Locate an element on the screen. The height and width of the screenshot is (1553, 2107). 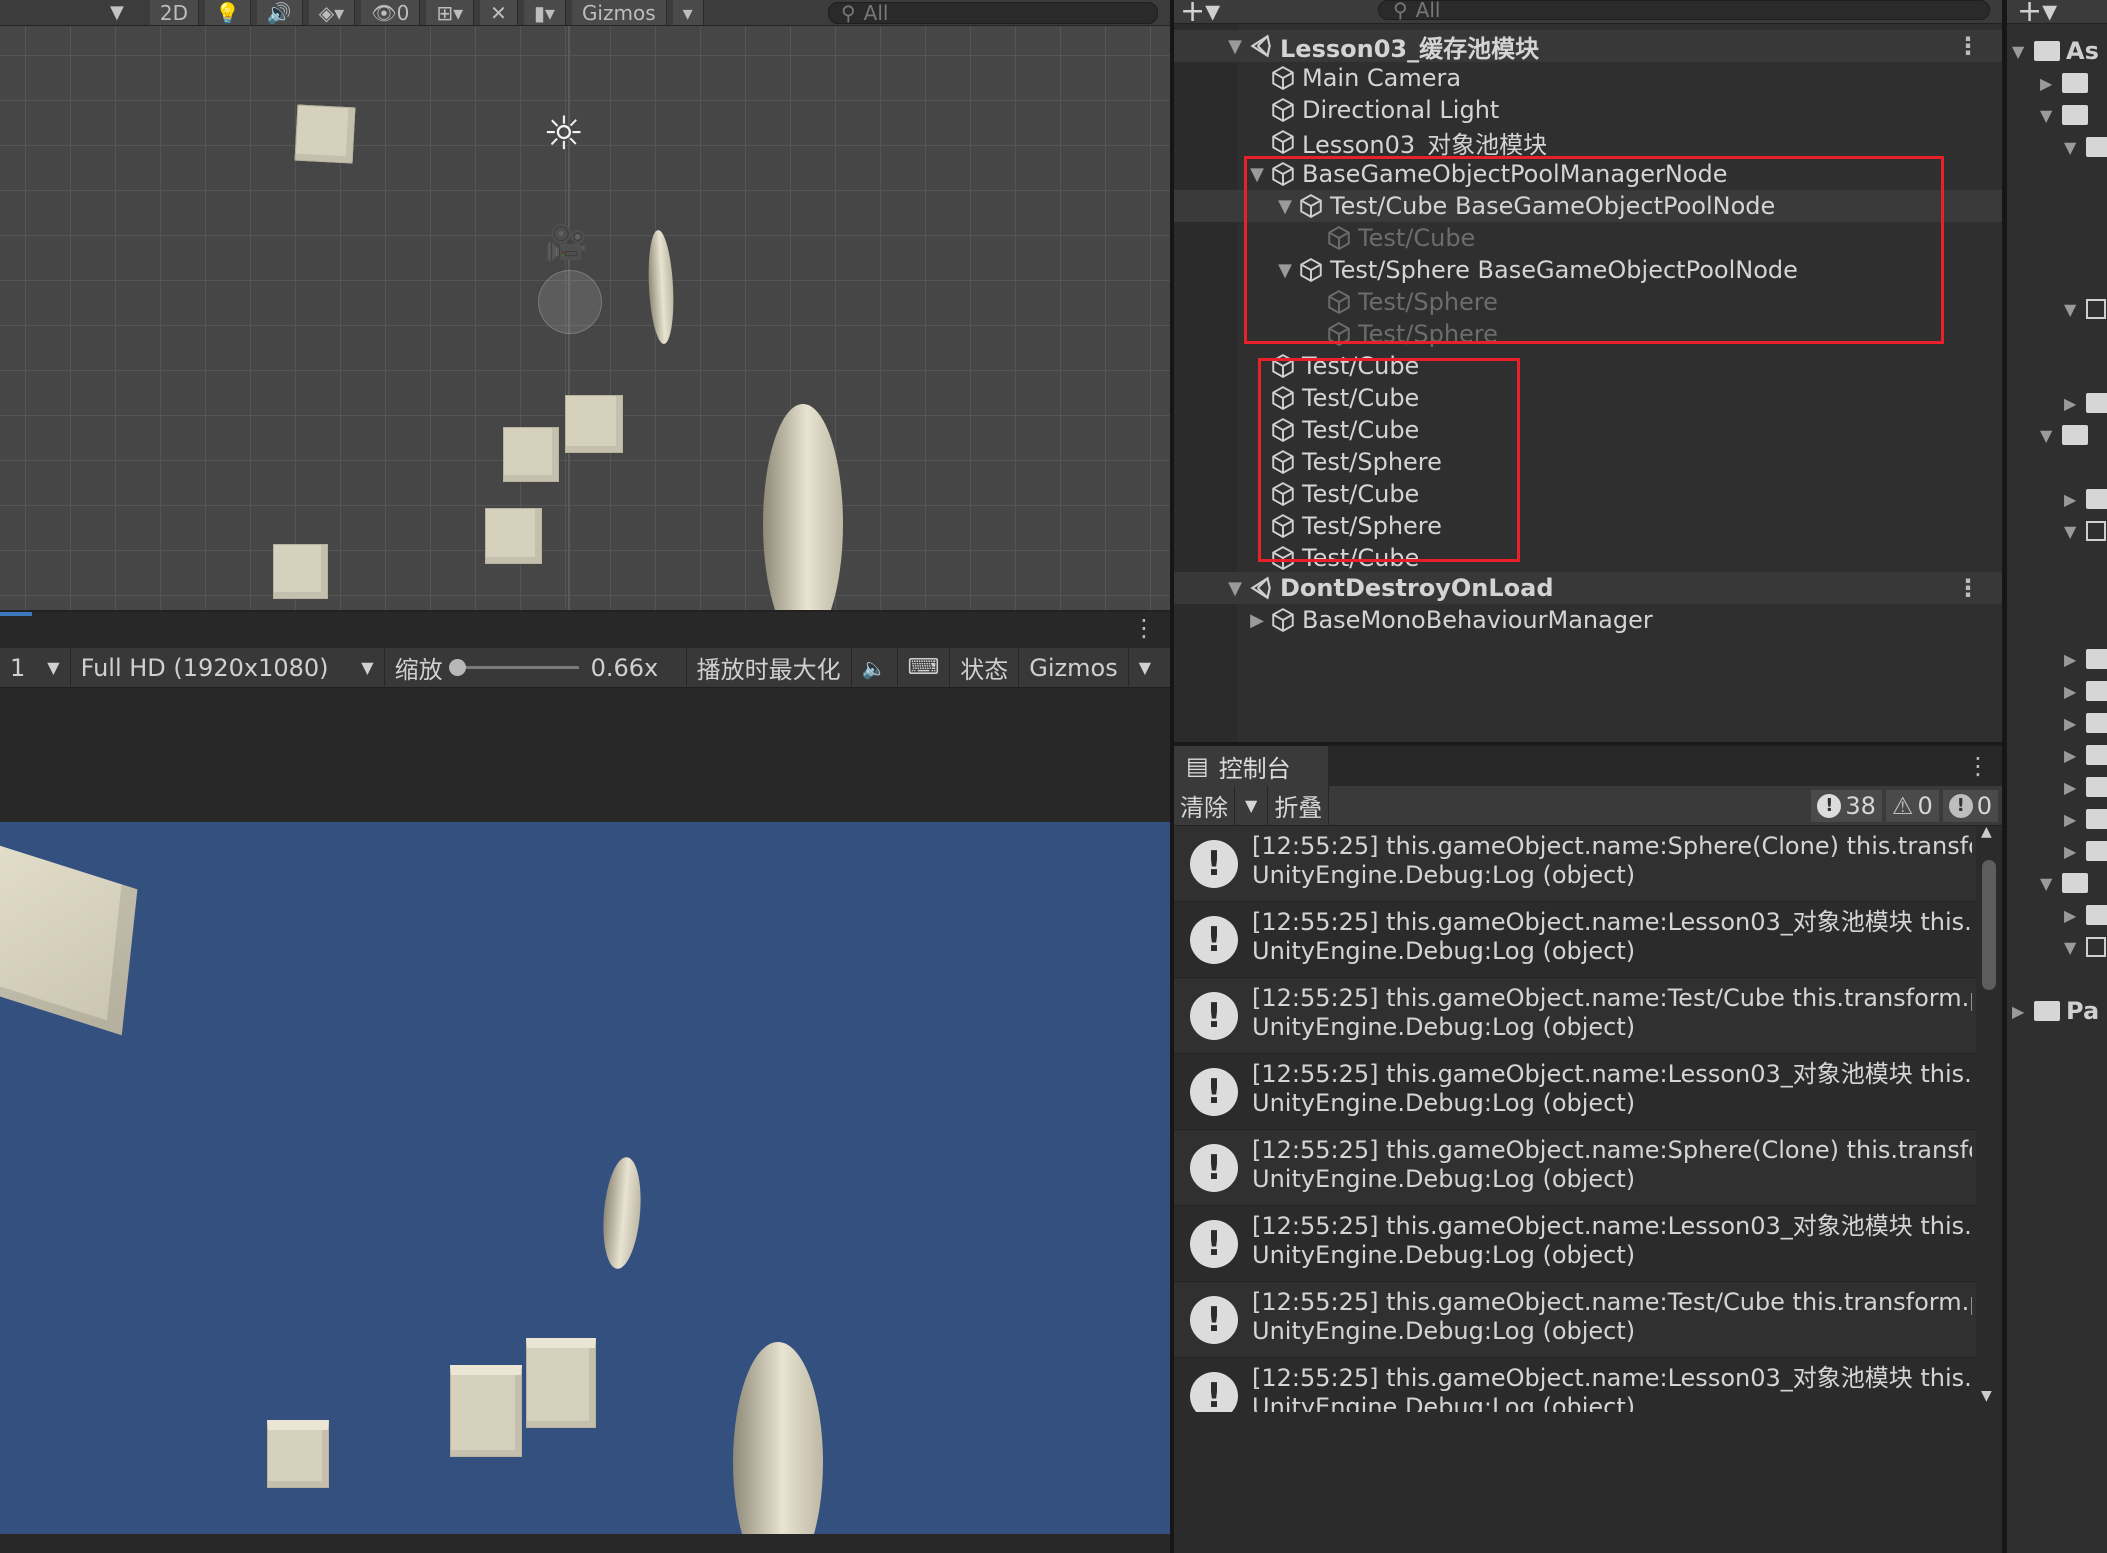
scroll-down-icon: ▼ is located at coordinates (1986, 1396).